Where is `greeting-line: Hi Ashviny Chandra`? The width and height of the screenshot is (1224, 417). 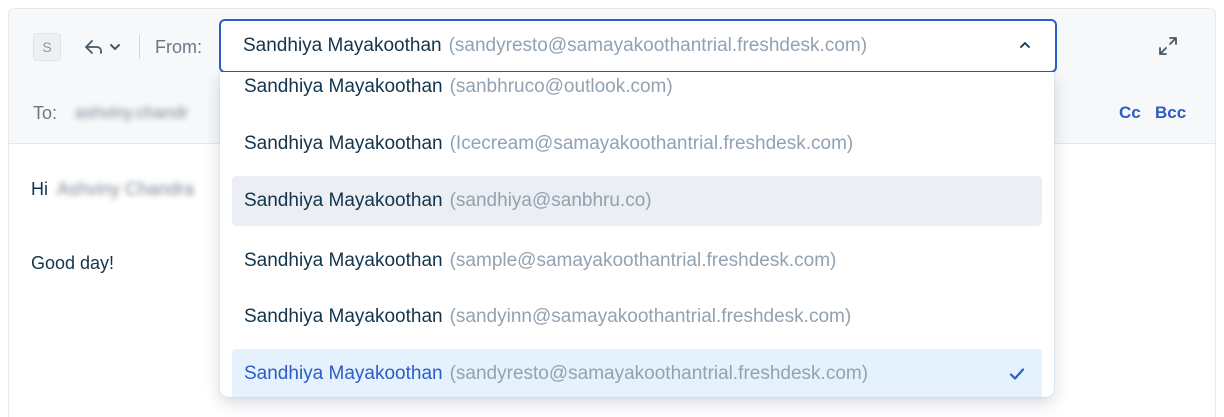
greeting-line: Hi Ashviny Chandra is located at coordinates (112, 189).